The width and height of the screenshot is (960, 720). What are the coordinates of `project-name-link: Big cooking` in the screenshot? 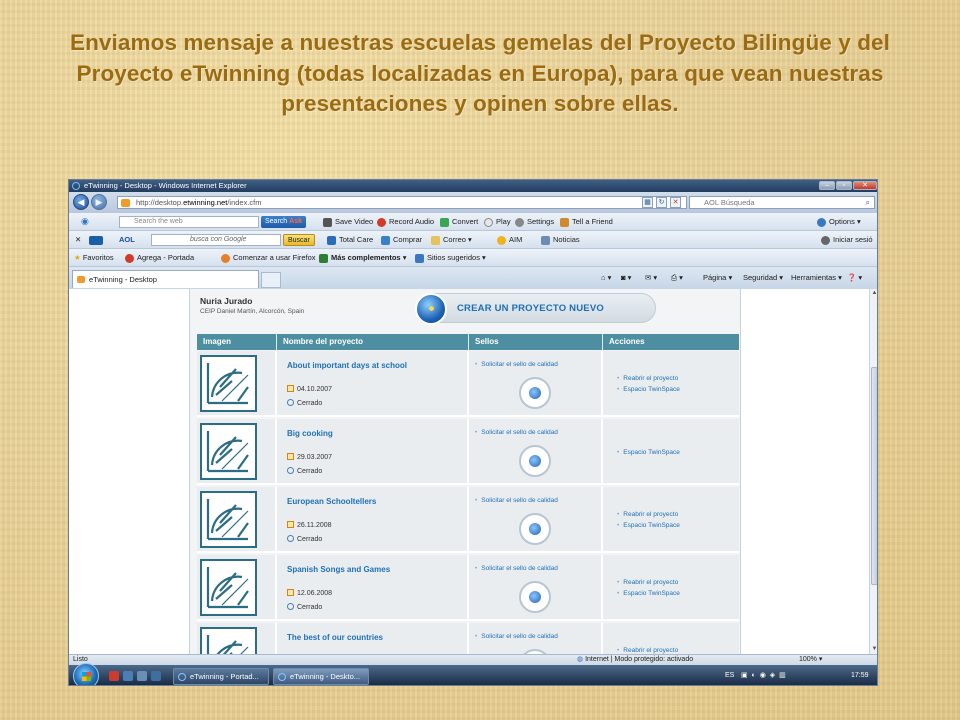 It's located at (310, 433).